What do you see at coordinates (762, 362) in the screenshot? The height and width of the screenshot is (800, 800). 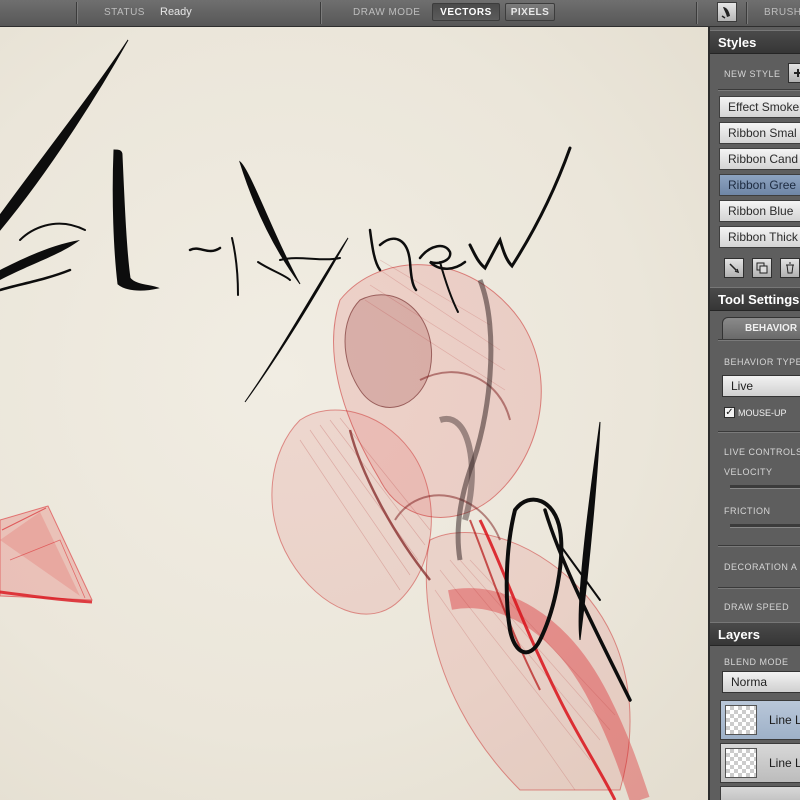 I see `behavior-type-label: BEHAVIOR TYPE` at bounding box center [762, 362].